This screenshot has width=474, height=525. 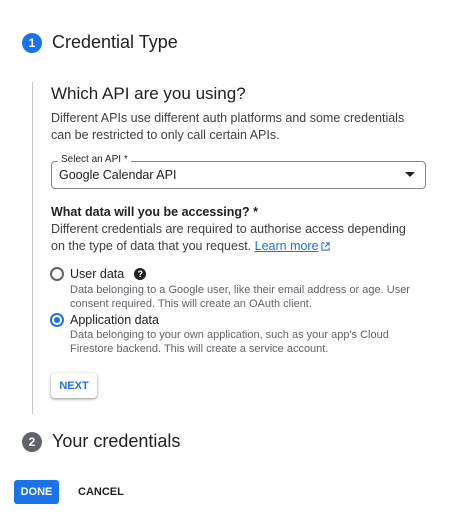 What do you see at coordinates (154, 212) in the screenshot?
I see `data-question-label: What data will you be accessing? *` at bounding box center [154, 212].